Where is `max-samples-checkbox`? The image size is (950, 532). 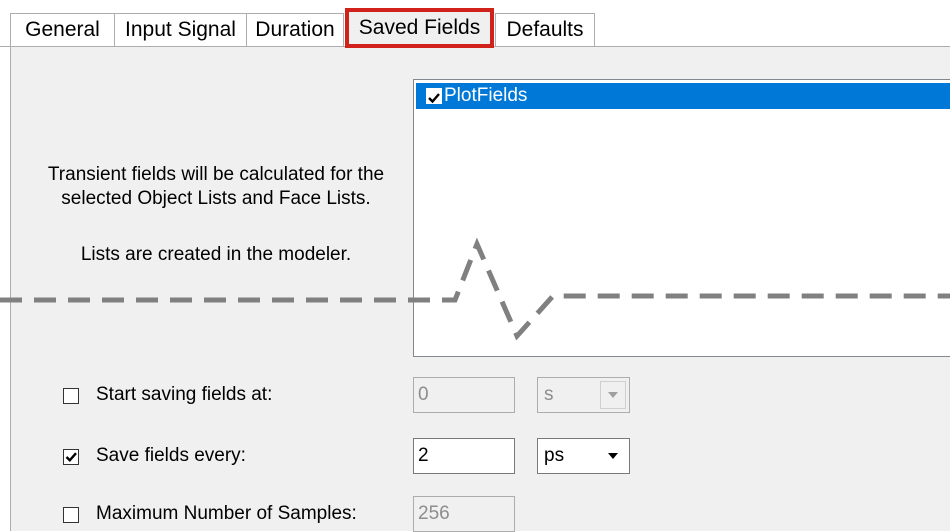 max-samples-checkbox is located at coordinates (71, 515).